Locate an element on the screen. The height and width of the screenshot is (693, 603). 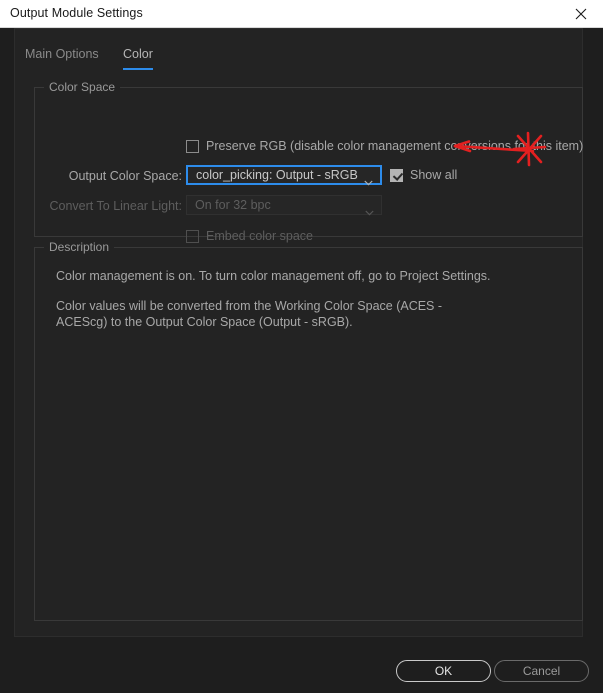
preserve-rgb-checkbox is located at coordinates (192, 146).